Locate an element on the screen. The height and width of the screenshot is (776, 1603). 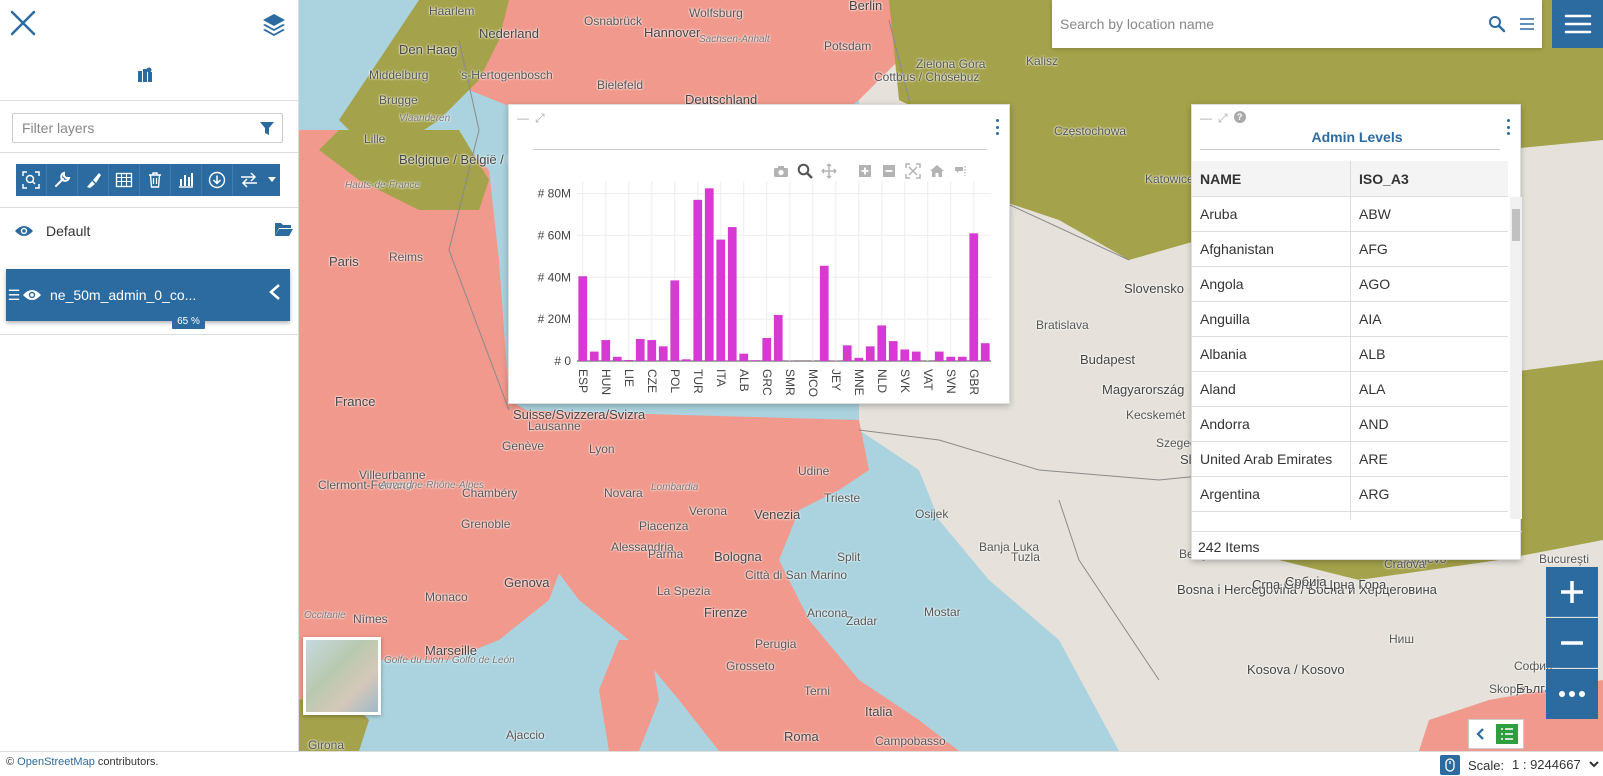
zoom-to-layer-button is located at coordinates (31, 180).